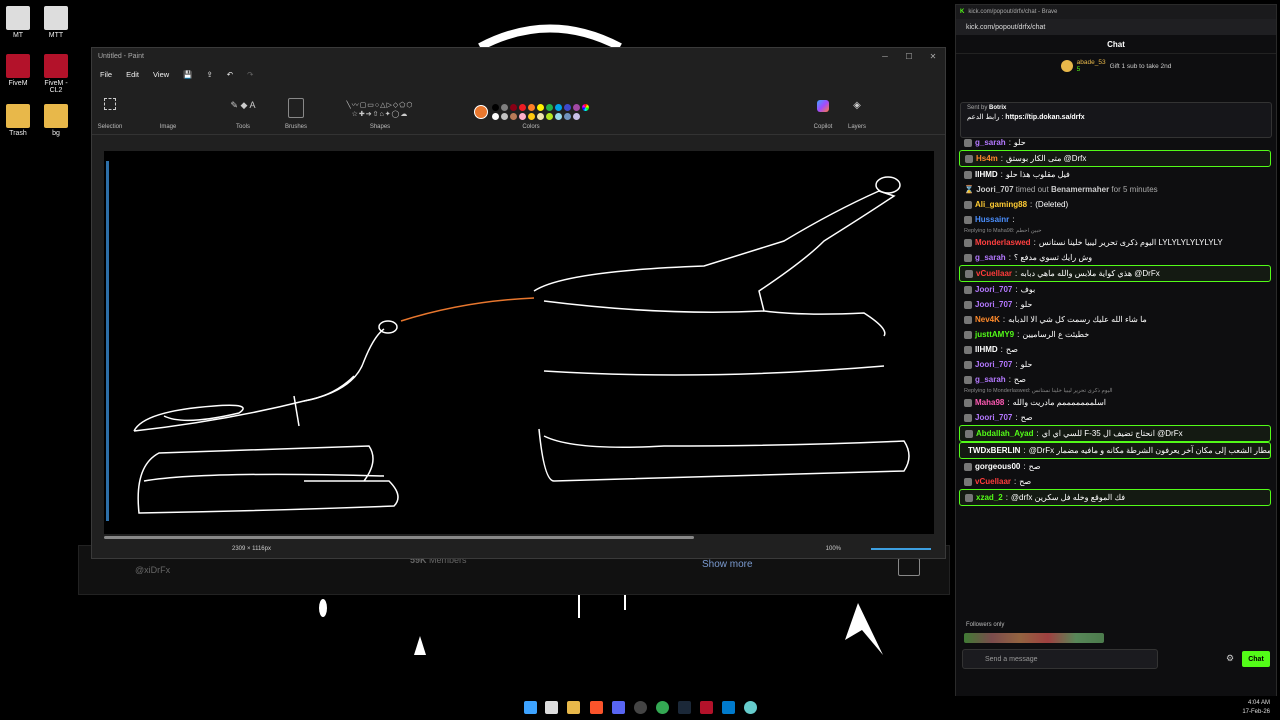  What do you see at coordinates (1115, 257) in the screenshot?
I see `chat-message: g_sarah: وش رايك تسوي مدفع ؟` at bounding box center [1115, 257].